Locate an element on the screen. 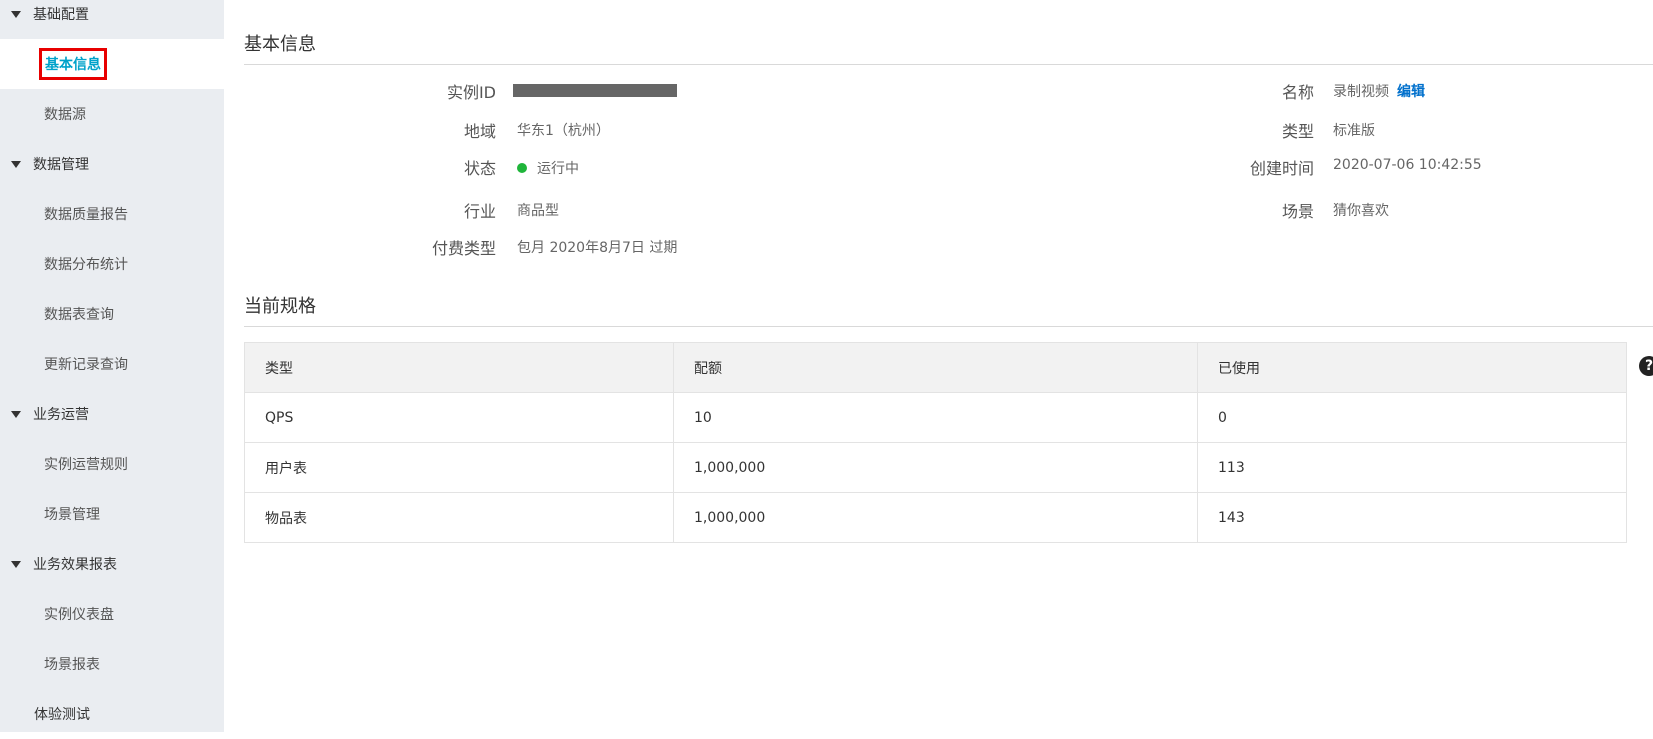 The height and width of the screenshot is (739, 1653). status-label: 状态 is located at coordinates (479, 168).